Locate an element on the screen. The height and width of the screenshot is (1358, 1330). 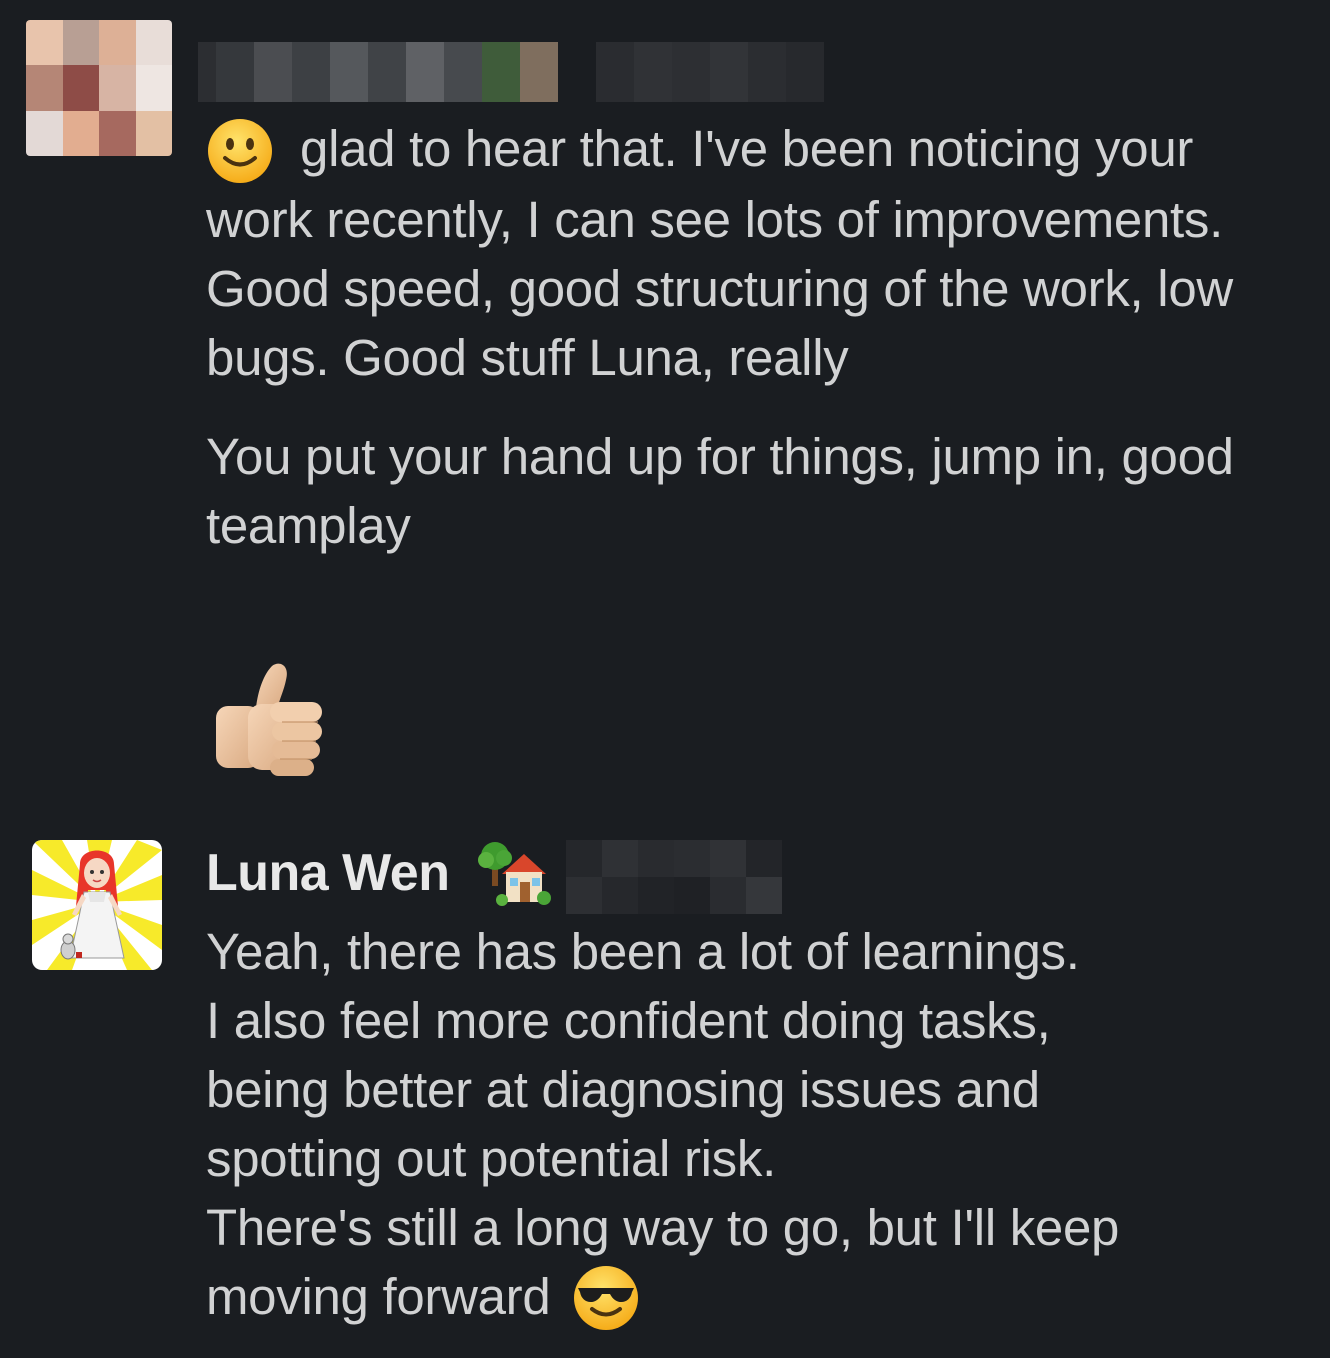
luna-wen-avatar is located at coordinates (97, 905).